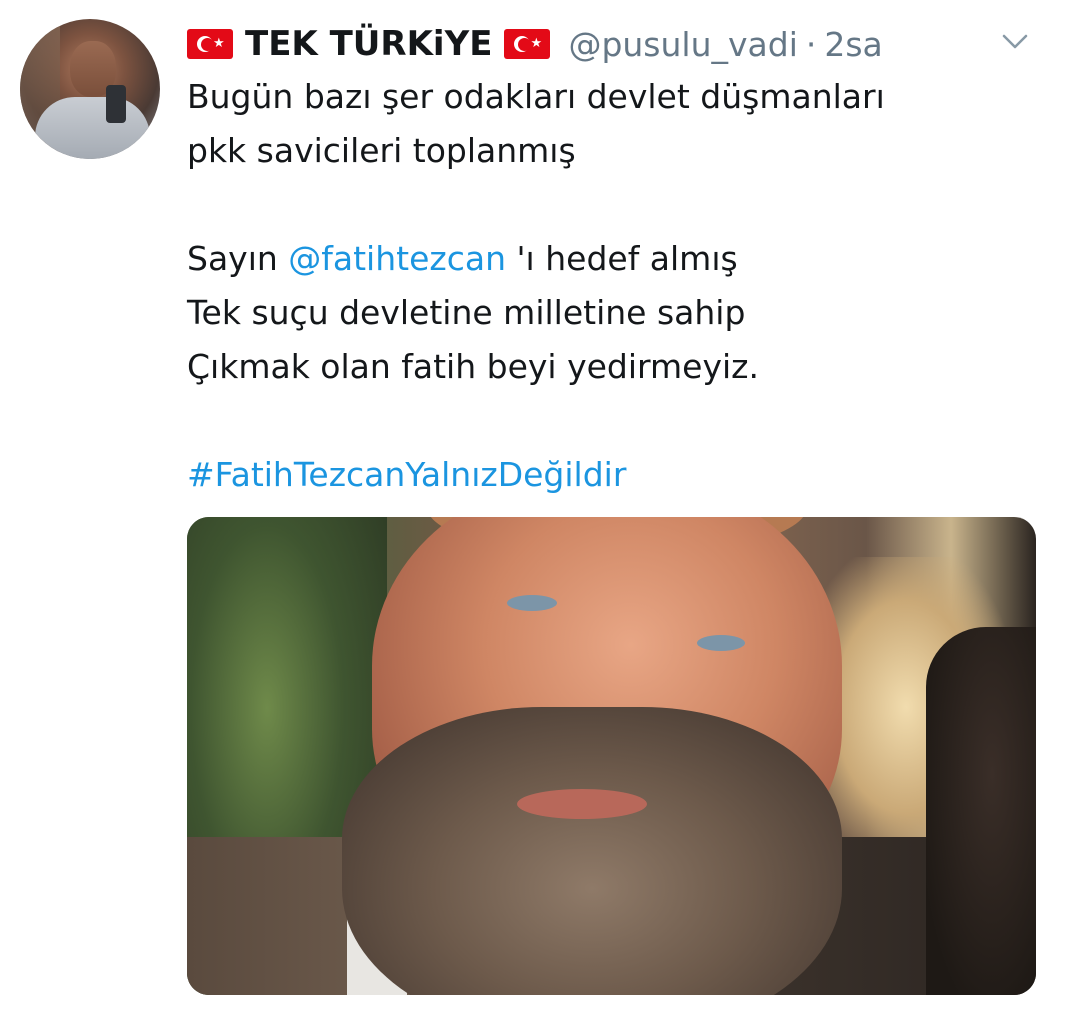 The image size is (1066, 1009). I want to click on photo-beard, so click(592, 851).